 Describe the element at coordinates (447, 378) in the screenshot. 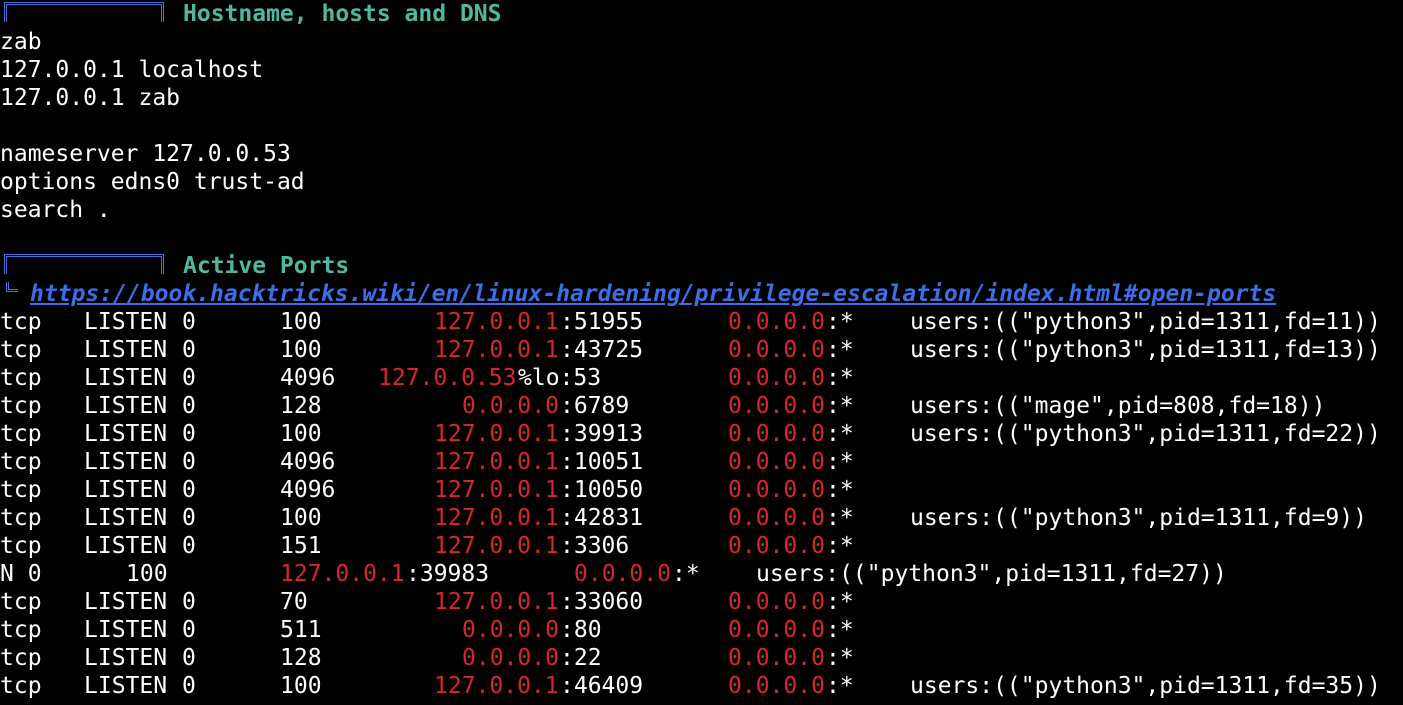

I see `local-ip: 127.0.0.53` at that location.